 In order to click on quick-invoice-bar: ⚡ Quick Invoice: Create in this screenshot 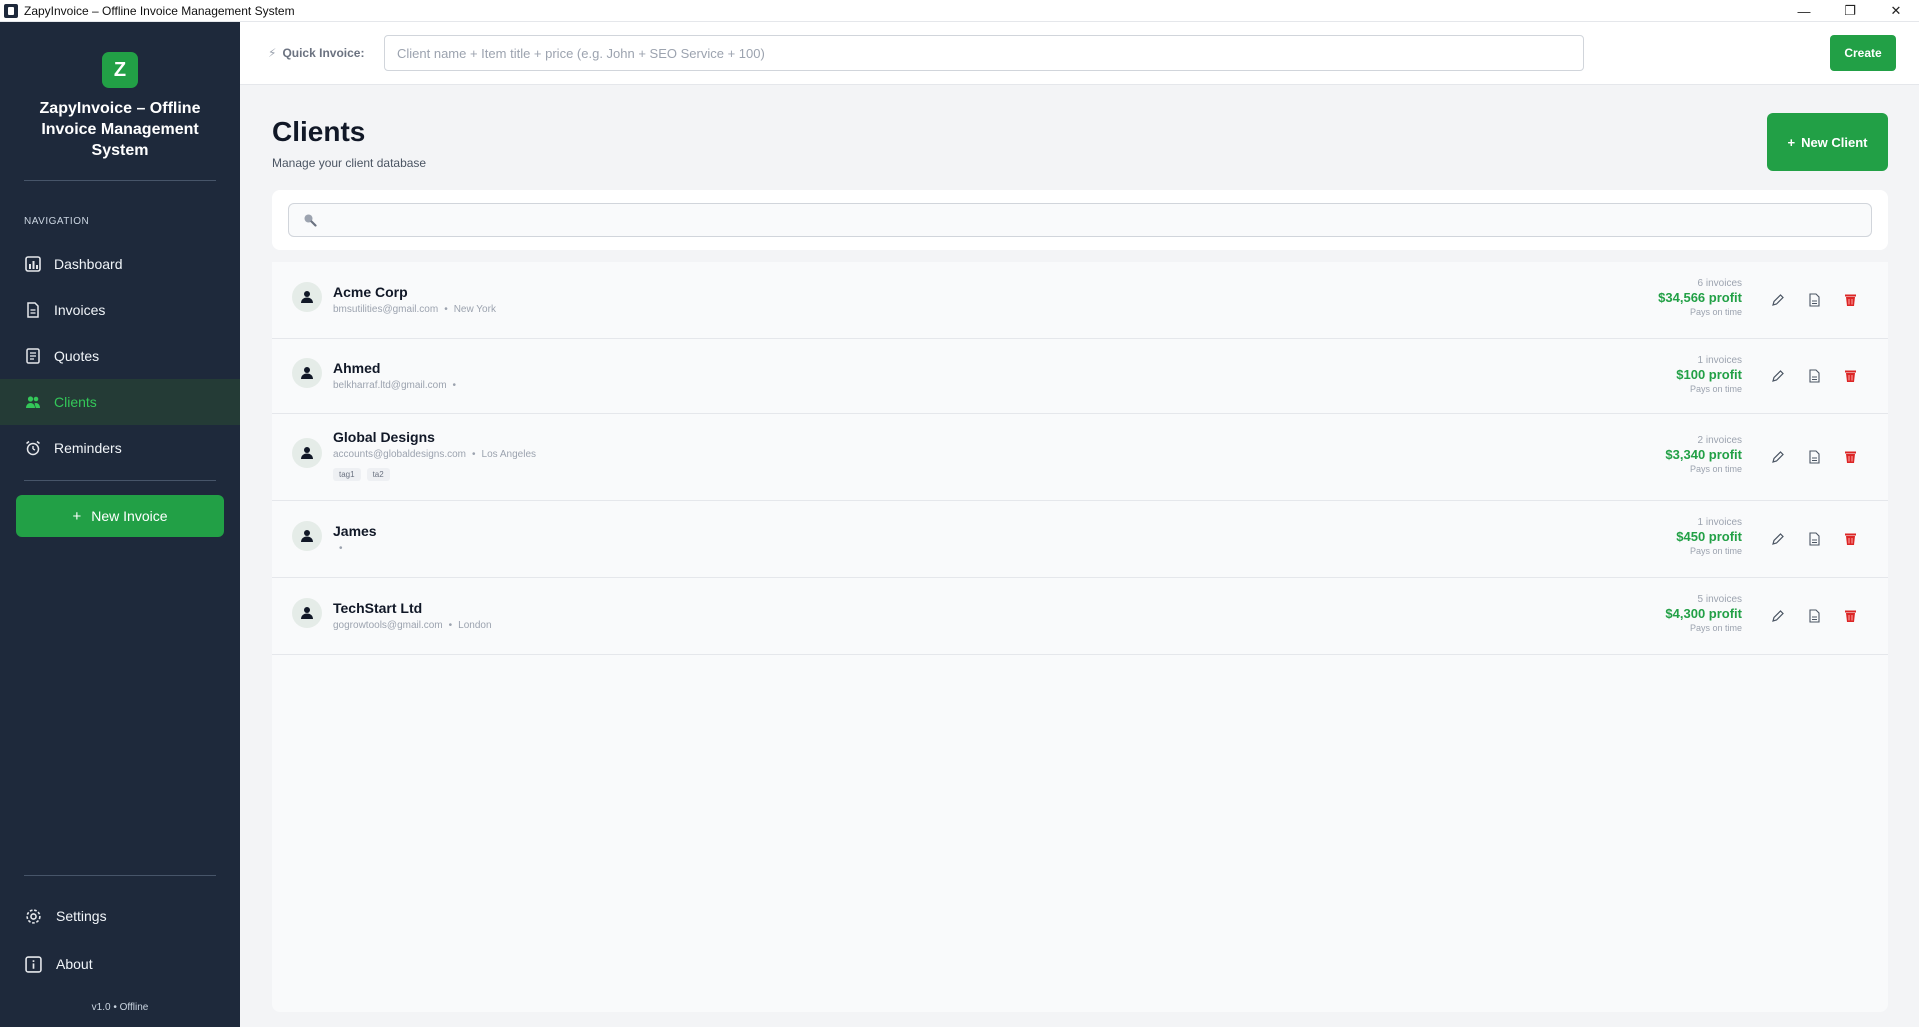, I will do `click(1079, 53)`.